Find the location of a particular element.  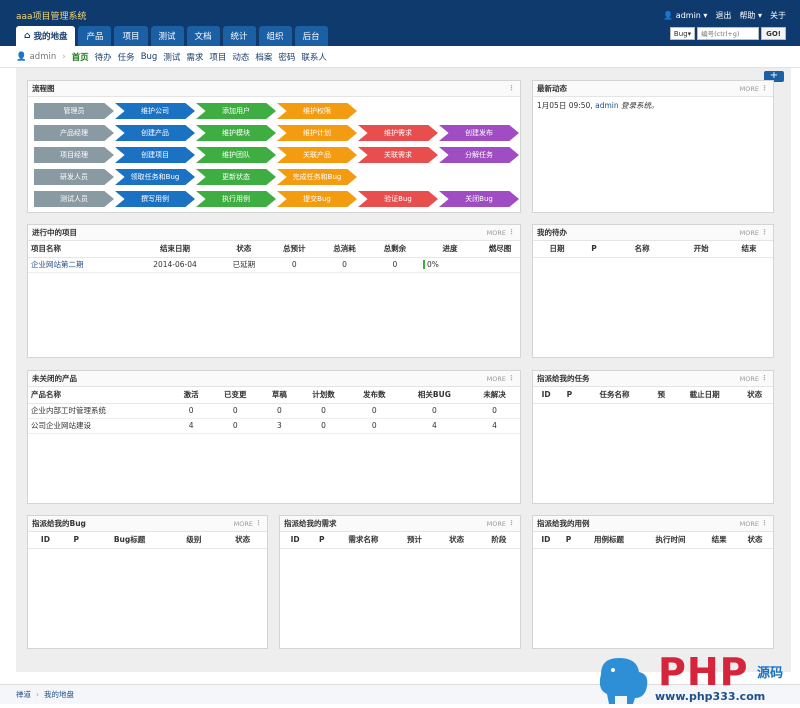

subnav-item: 首页 is located at coordinates (80, 57).